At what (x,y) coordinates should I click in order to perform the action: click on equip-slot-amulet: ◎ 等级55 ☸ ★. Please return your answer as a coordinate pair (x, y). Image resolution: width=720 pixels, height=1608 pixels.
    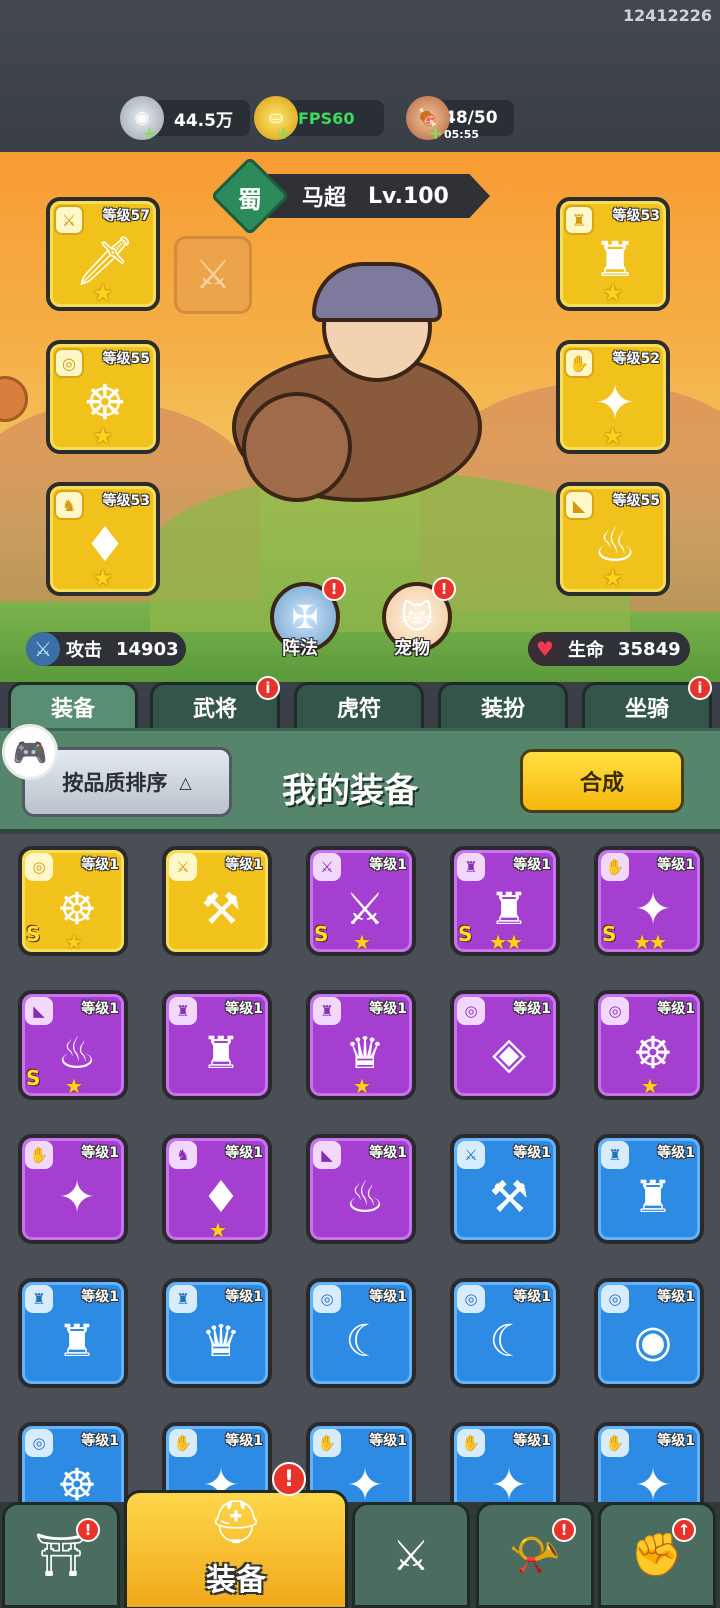
    Looking at the image, I should click on (103, 397).